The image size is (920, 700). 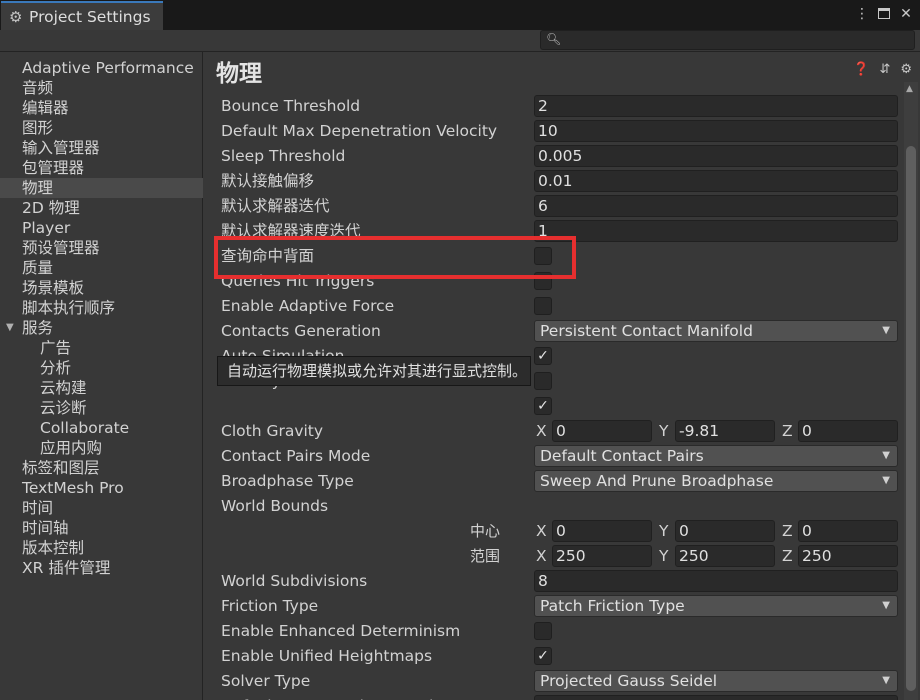 I want to click on sidebar-item: 时间轴, so click(x=101, y=528).